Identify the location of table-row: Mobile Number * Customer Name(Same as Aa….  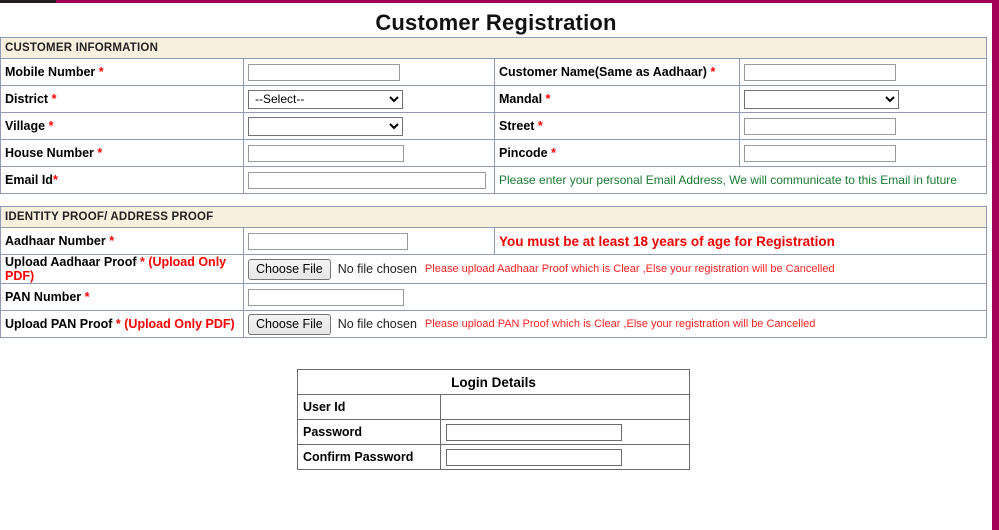
(494, 72).